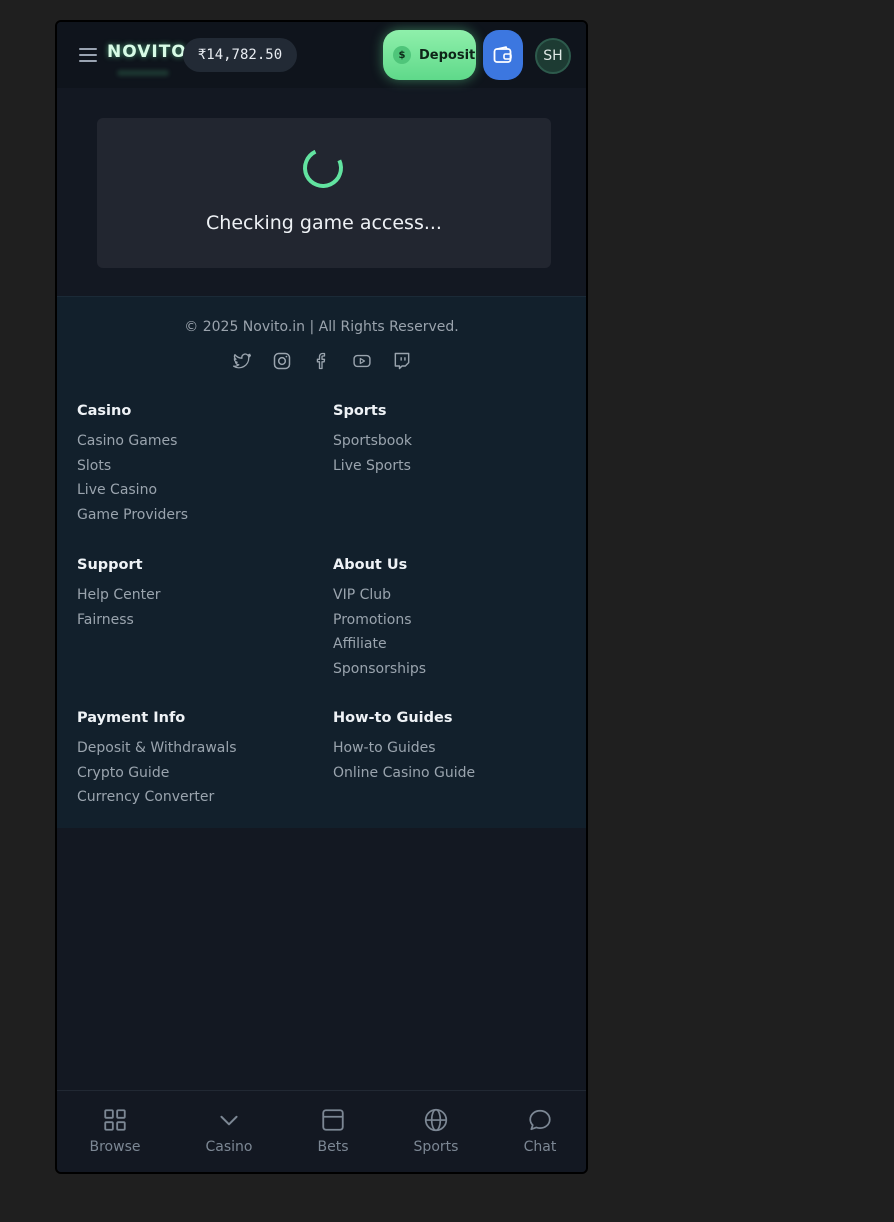 Image resolution: width=894 pixels, height=1222 pixels. I want to click on facebook-icon, so click(322, 361).